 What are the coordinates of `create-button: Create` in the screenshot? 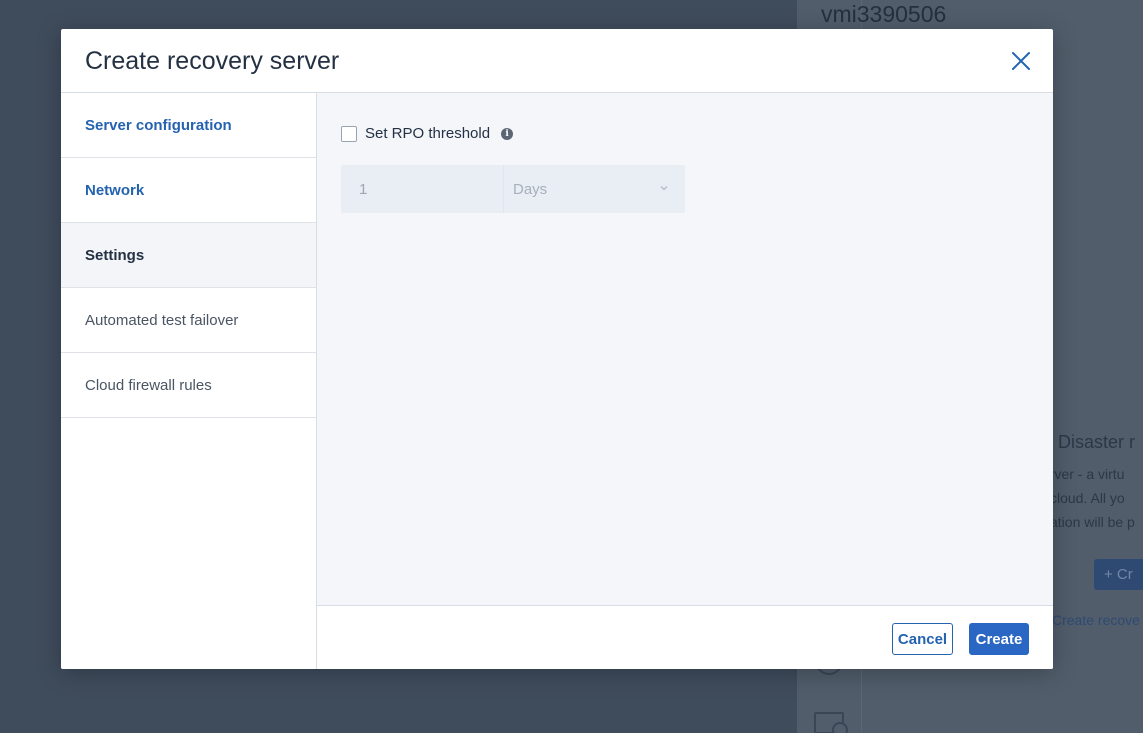 It's located at (999, 639).